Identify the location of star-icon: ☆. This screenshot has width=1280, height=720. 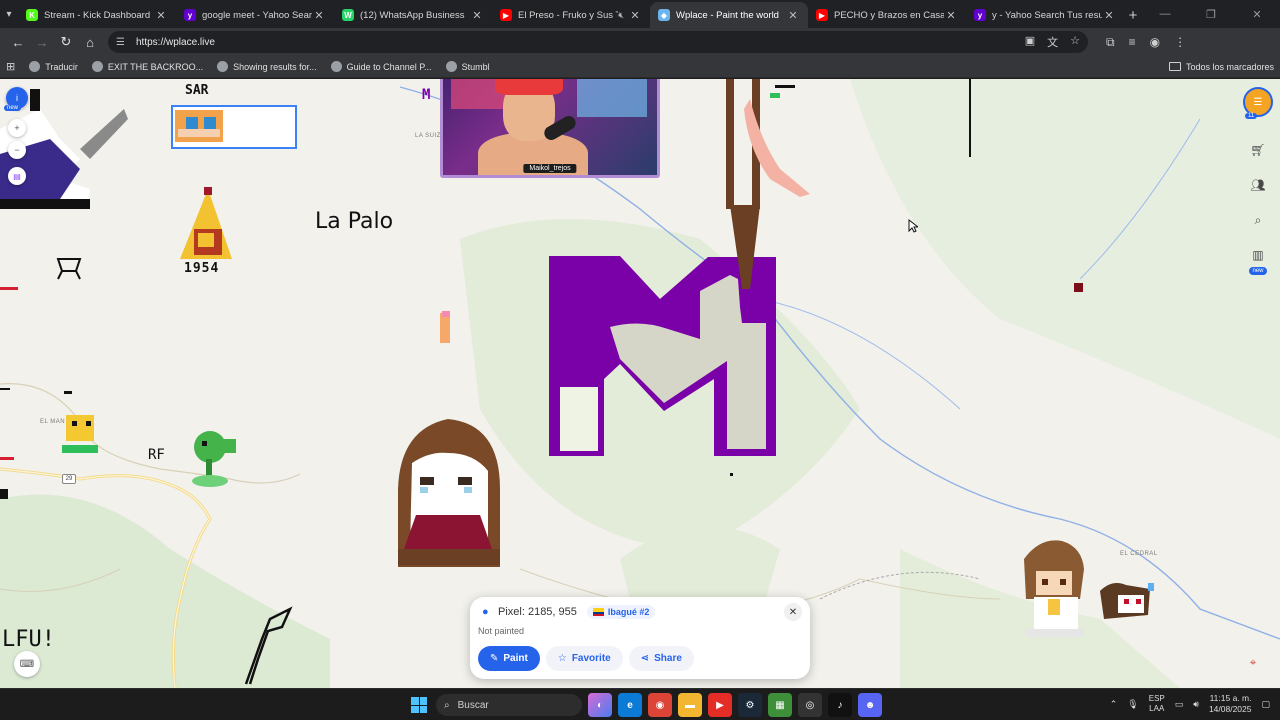
(562, 658).